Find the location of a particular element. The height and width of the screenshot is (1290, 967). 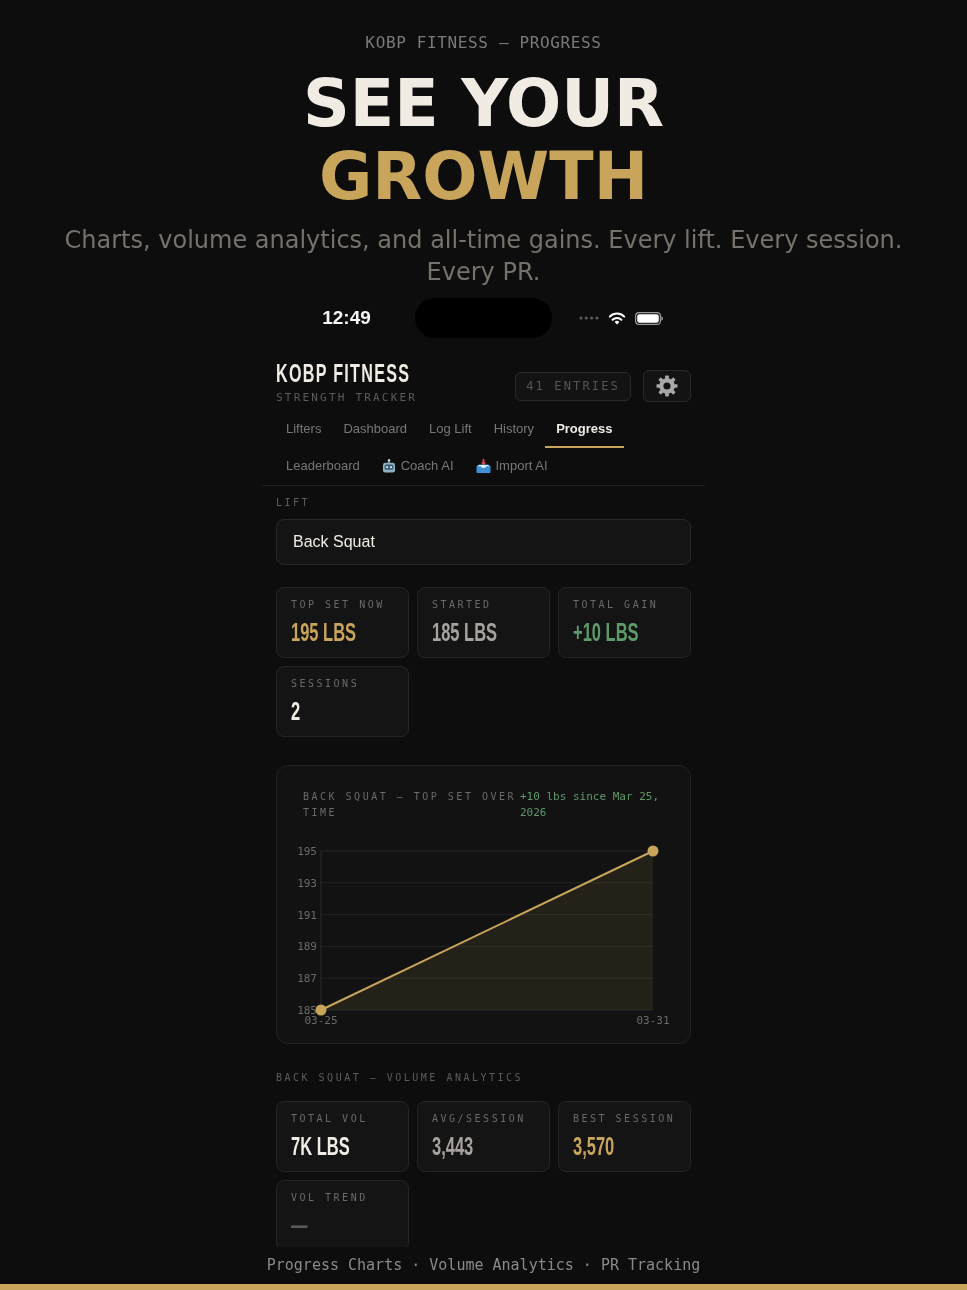

stat-value: 2 is located at coordinates (296, 711).